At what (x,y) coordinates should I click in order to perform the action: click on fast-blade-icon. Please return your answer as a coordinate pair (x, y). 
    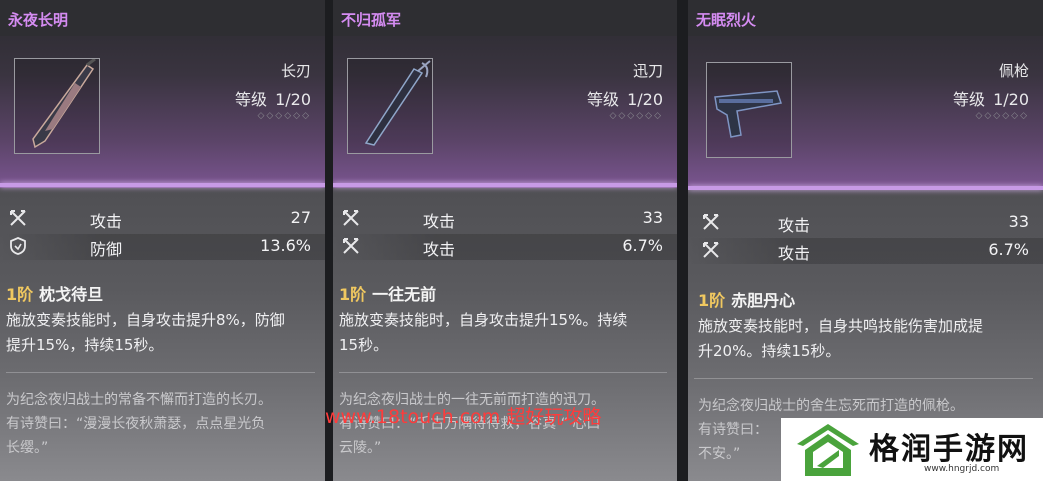
    Looking at the image, I should click on (397, 103).